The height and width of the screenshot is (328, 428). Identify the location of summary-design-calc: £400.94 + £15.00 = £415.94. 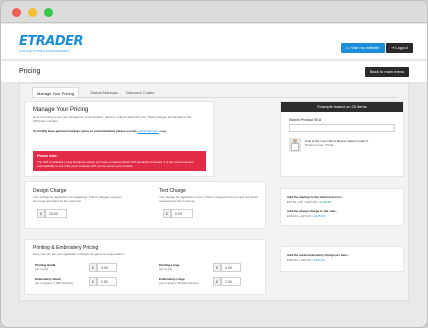
(306, 216).